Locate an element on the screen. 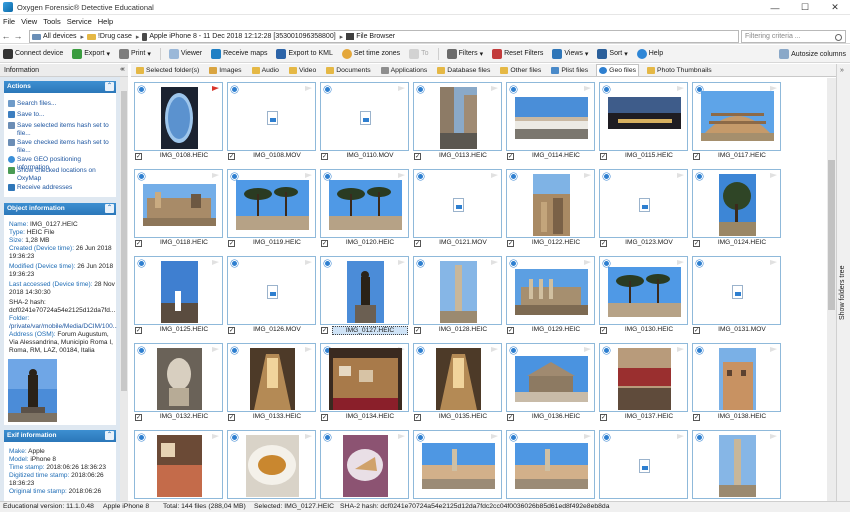  tab-documents: Documents is located at coordinates (348, 70).